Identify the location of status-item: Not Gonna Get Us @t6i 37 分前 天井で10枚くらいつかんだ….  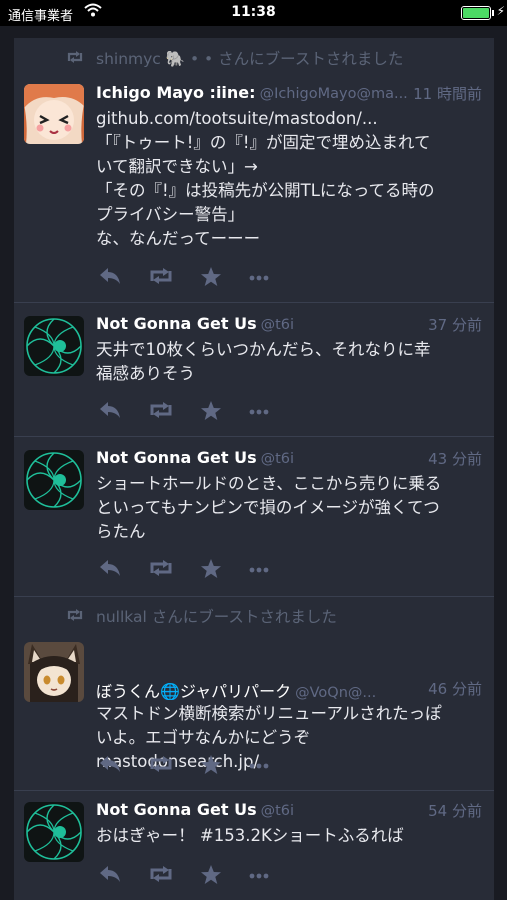
(254, 369).